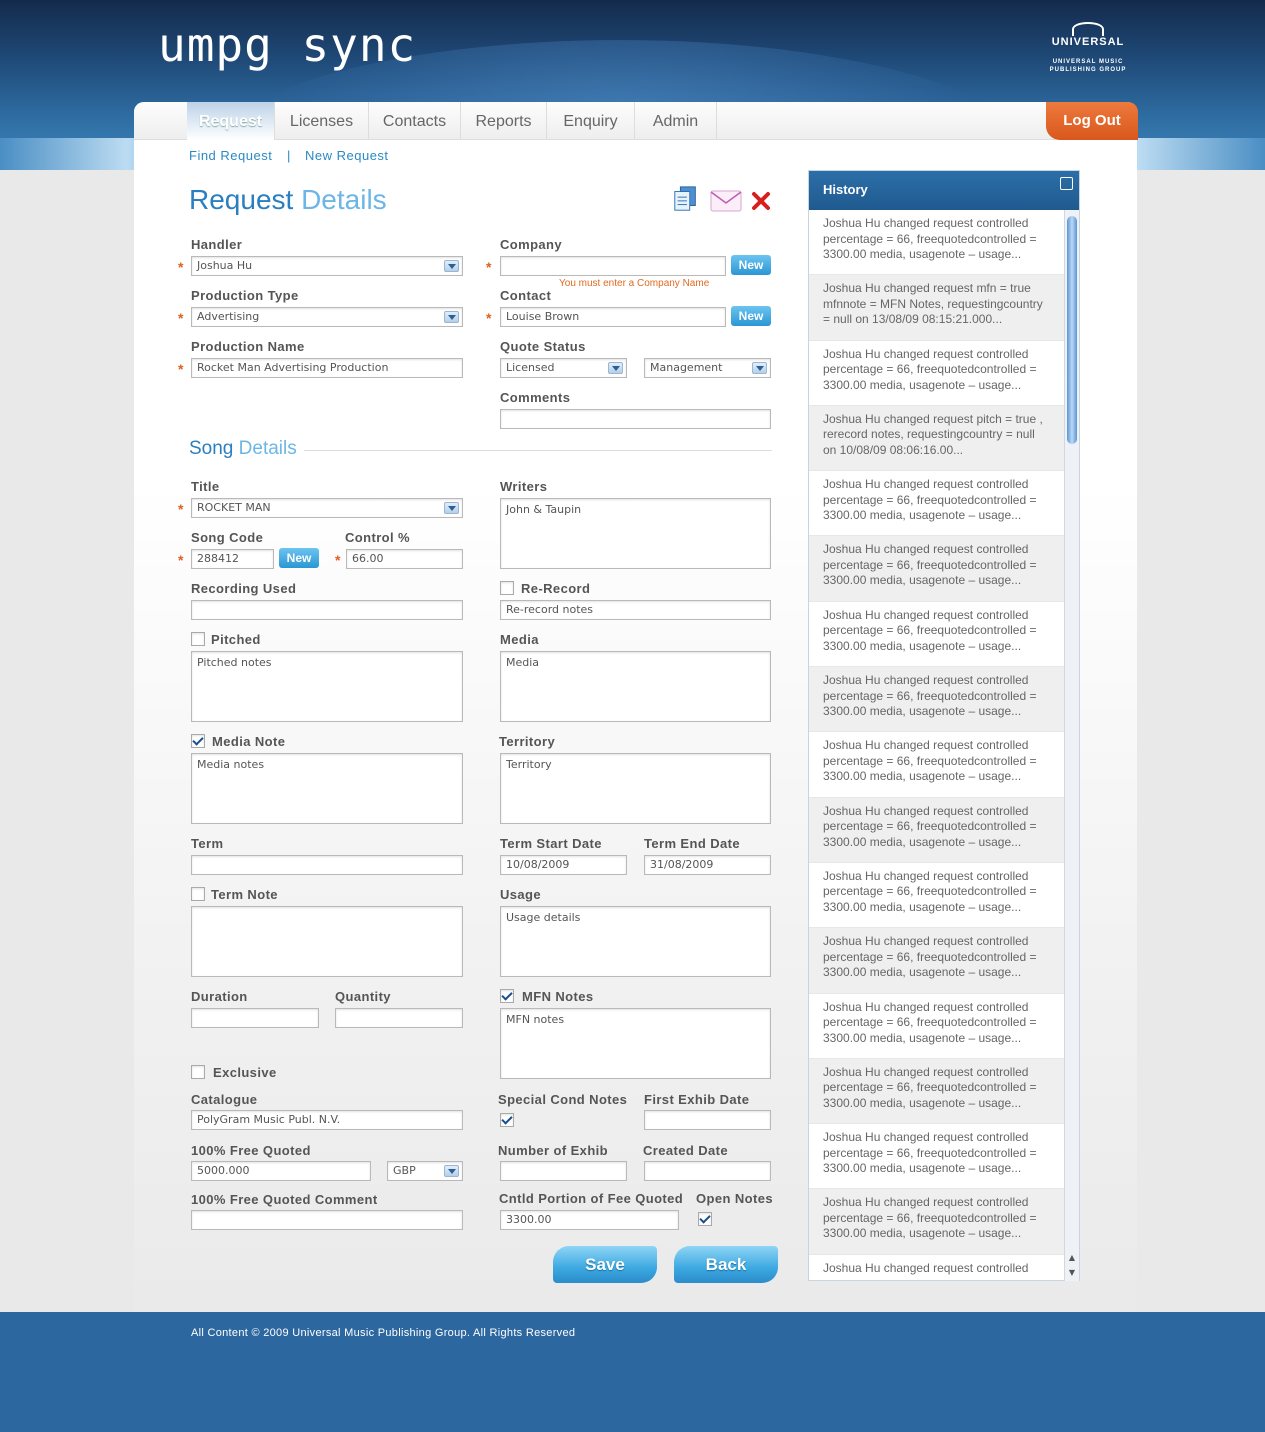  What do you see at coordinates (605, 1264) in the screenshot?
I see `save-button: Save` at bounding box center [605, 1264].